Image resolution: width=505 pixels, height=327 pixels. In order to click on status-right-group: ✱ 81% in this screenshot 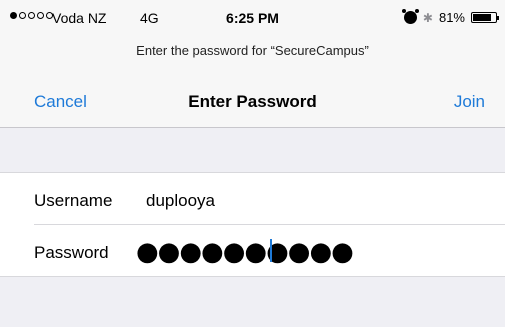, I will do `click(450, 17)`.